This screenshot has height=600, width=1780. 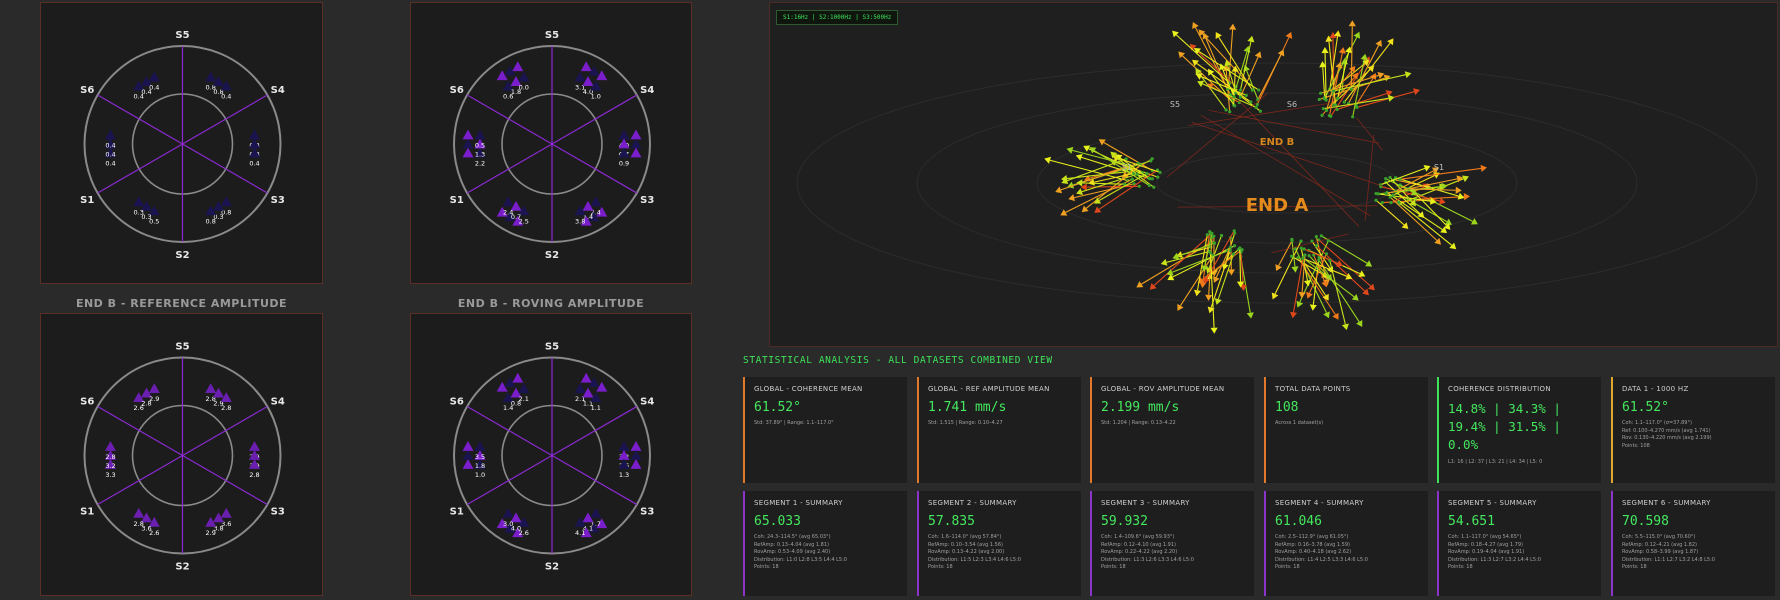 What do you see at coordinates (967, 407) in the screenshot?
I see `stat-card-value: 1.741 mm/s` at bounding box center [967, 407].